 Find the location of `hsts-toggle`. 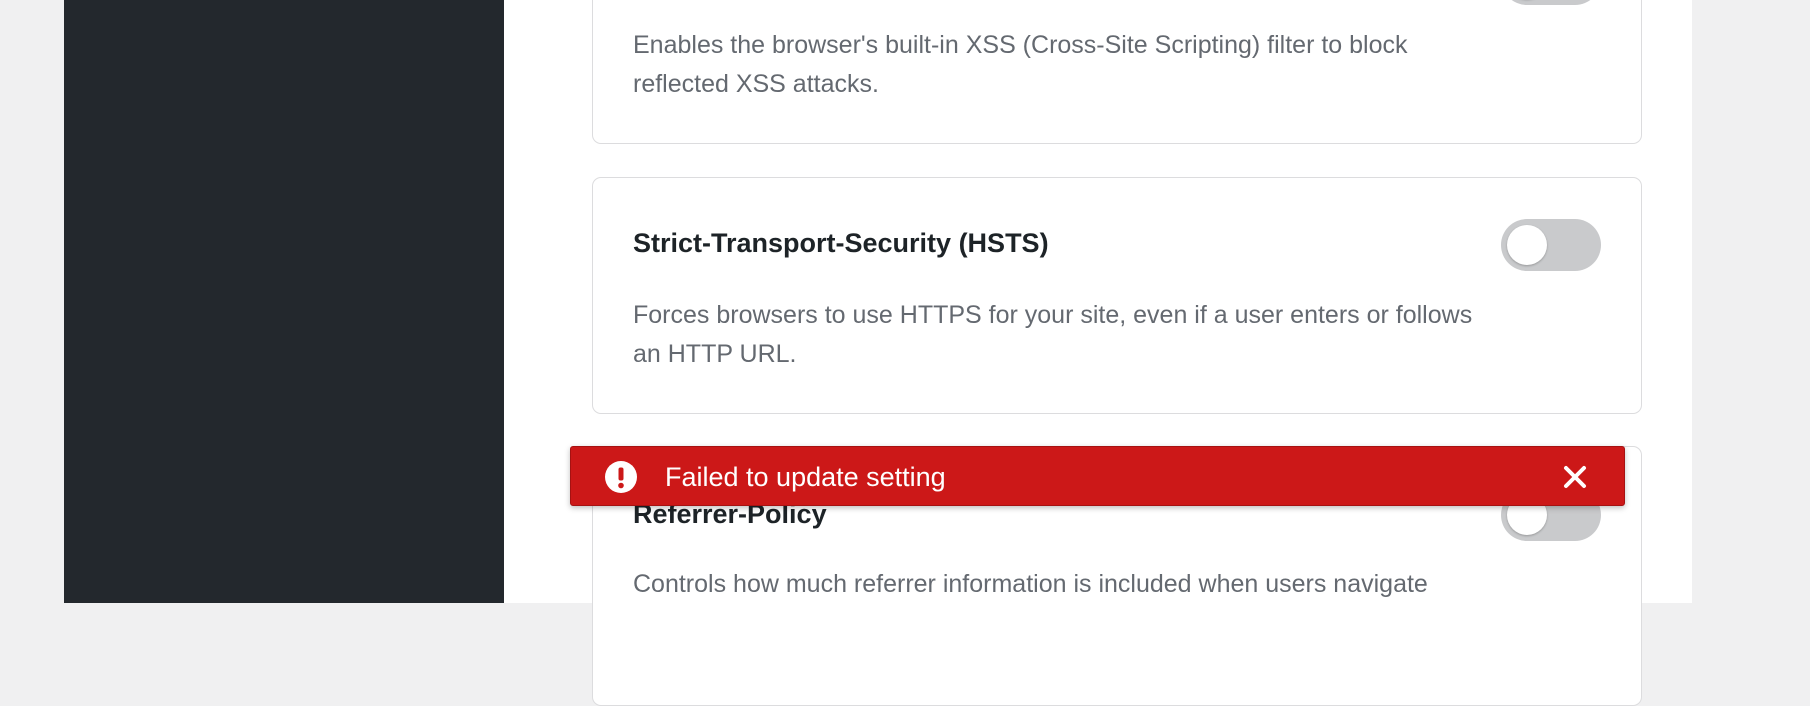

hsts-toggle is located at coordinates (1551, 245).